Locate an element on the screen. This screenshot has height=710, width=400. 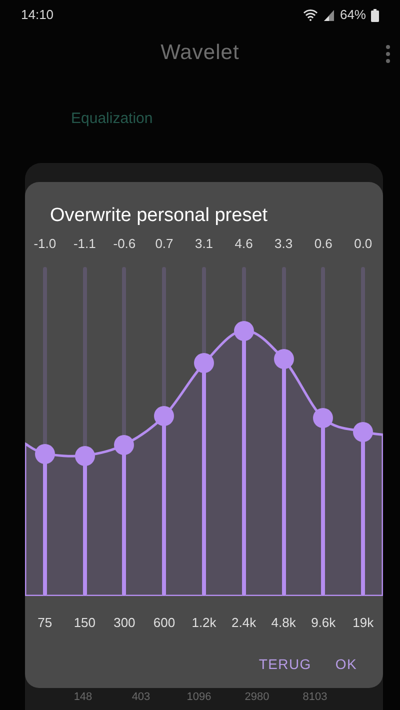
frequency-label: 19k is located at coordinates (363, 623).